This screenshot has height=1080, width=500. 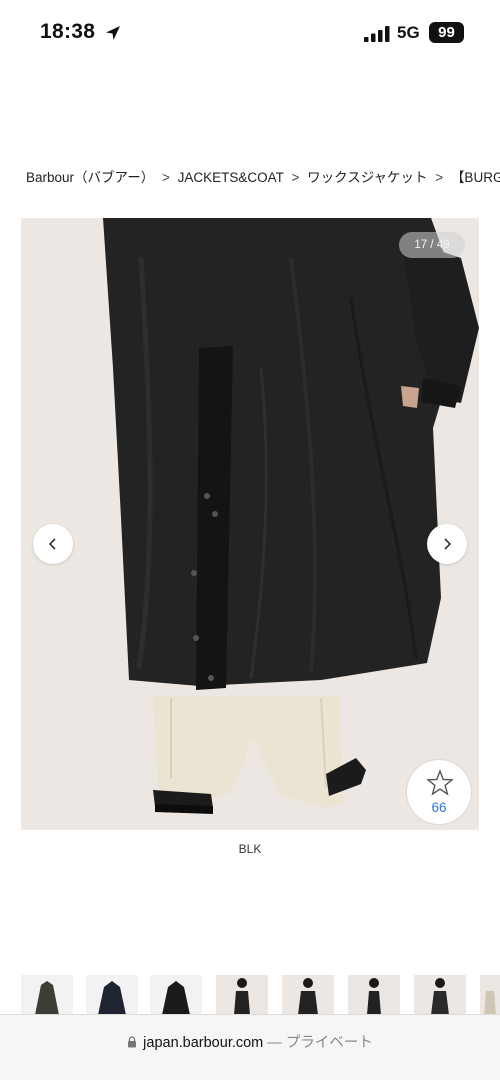 What do you see at coordinates (250, 34) in the screenshot?
I see `status-bar: 18:38 5G 99` at bounding box center [250, 34].